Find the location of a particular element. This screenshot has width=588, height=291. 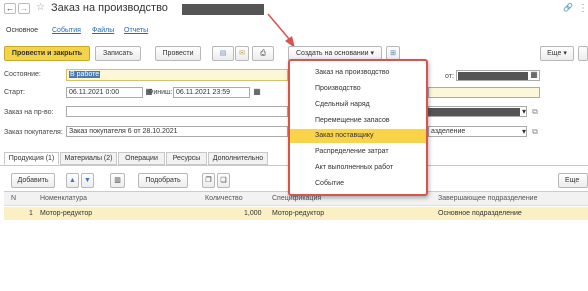

row-item: Мотор-редуктор is located at coordinates (66, 213).